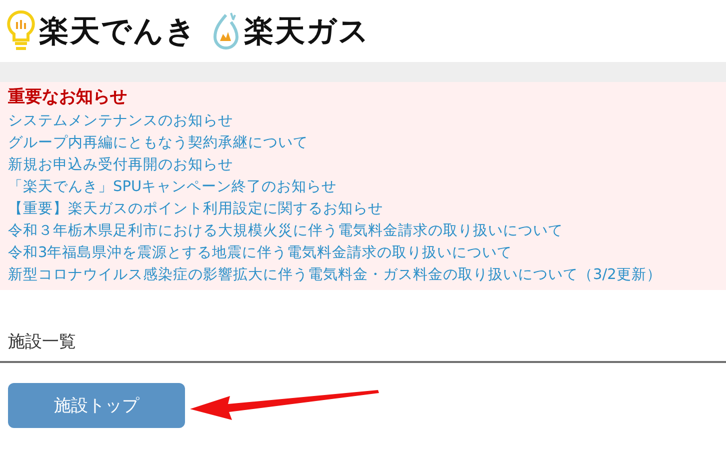  Describe the element at coordinates (96, 405) in the screenshot. I see `facility-top-button: 施設トップ` at that location.